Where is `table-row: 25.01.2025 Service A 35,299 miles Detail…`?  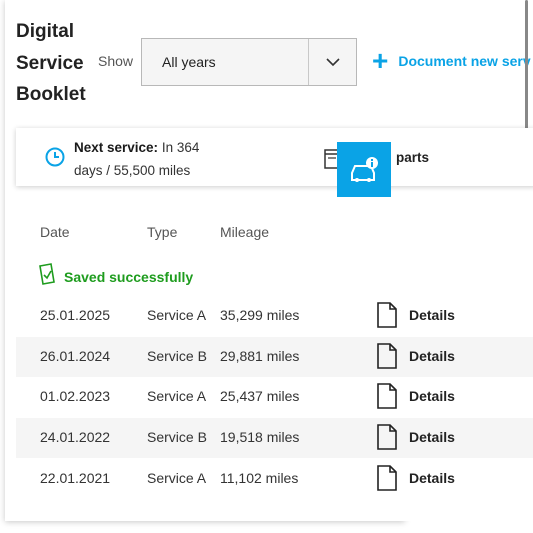
table-row: 25.01.2025 Service A 35,299 miles Detail… is located at coordinates (274, 316).